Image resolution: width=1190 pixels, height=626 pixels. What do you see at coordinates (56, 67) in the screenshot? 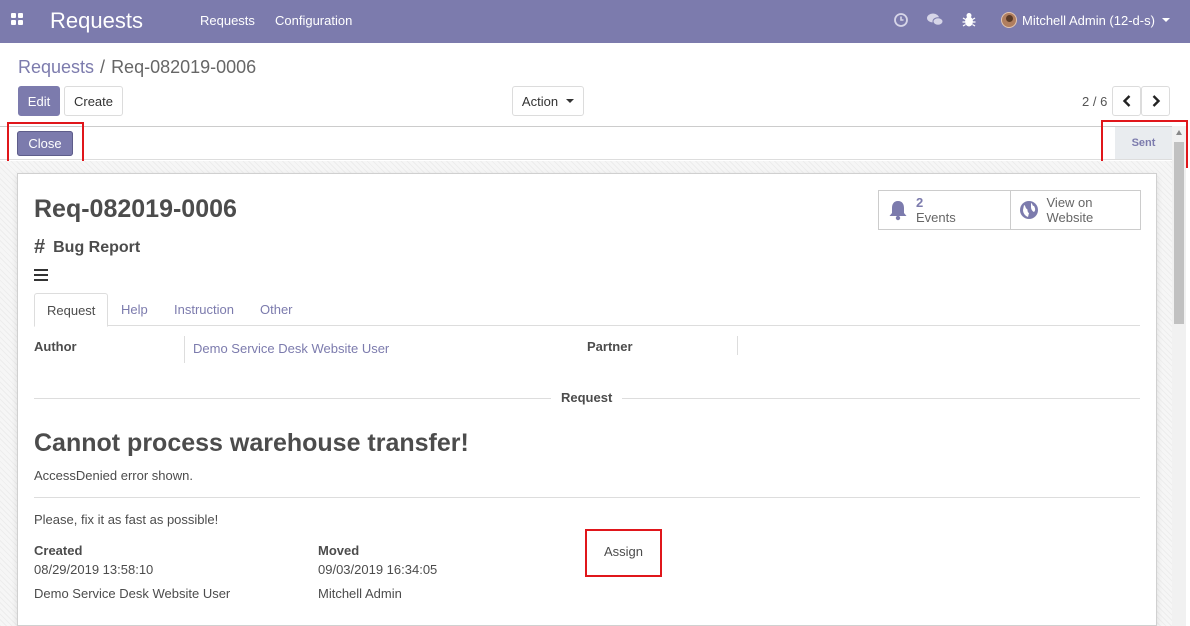
I see `breadcrumb-requests-link: Requests` at bounding box center [56, 67].